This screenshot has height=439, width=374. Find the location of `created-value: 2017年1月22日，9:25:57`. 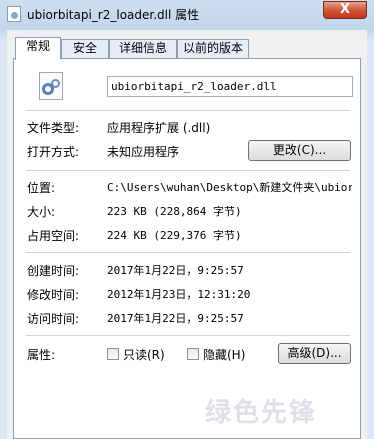

created-value: 2017年1月22日，9:25:57 is located at coordinates (175, 270).